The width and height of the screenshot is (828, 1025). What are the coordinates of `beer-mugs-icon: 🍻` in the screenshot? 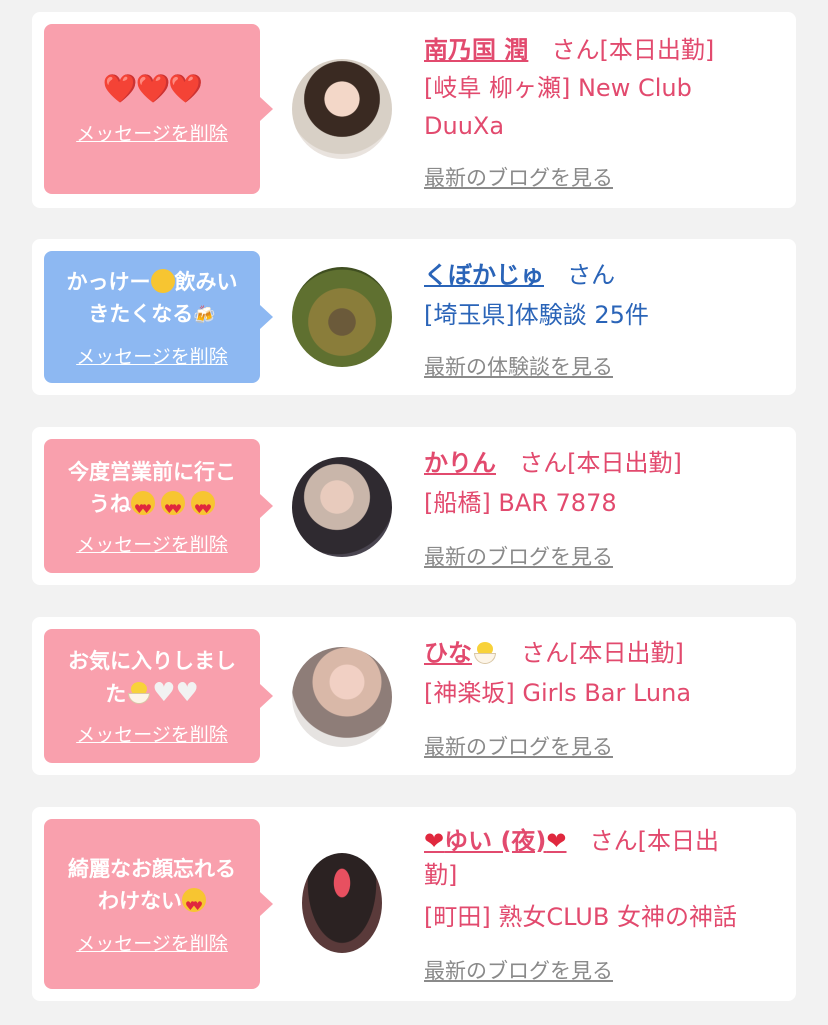 It's located at (204, 315).